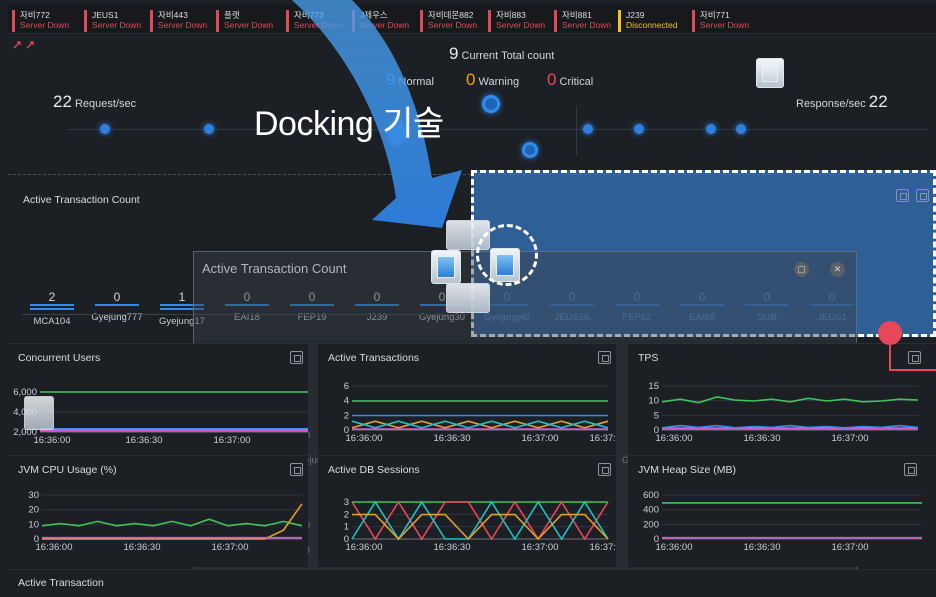 The width and height of the screenshot is (936, 597). Describe the element at coordinates (346, 415) in the screenshot. I see `y-tick-label: 2` at that location.